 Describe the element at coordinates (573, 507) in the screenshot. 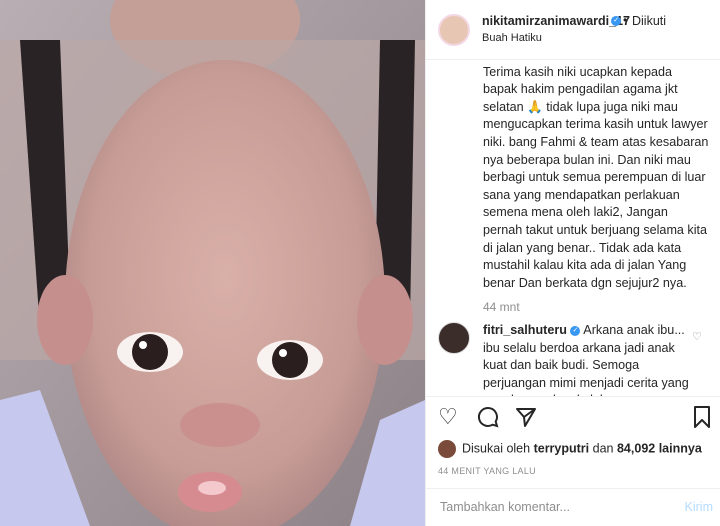

I see `add-comment-bar: Tambahkan komentar... Kirim` at that location.